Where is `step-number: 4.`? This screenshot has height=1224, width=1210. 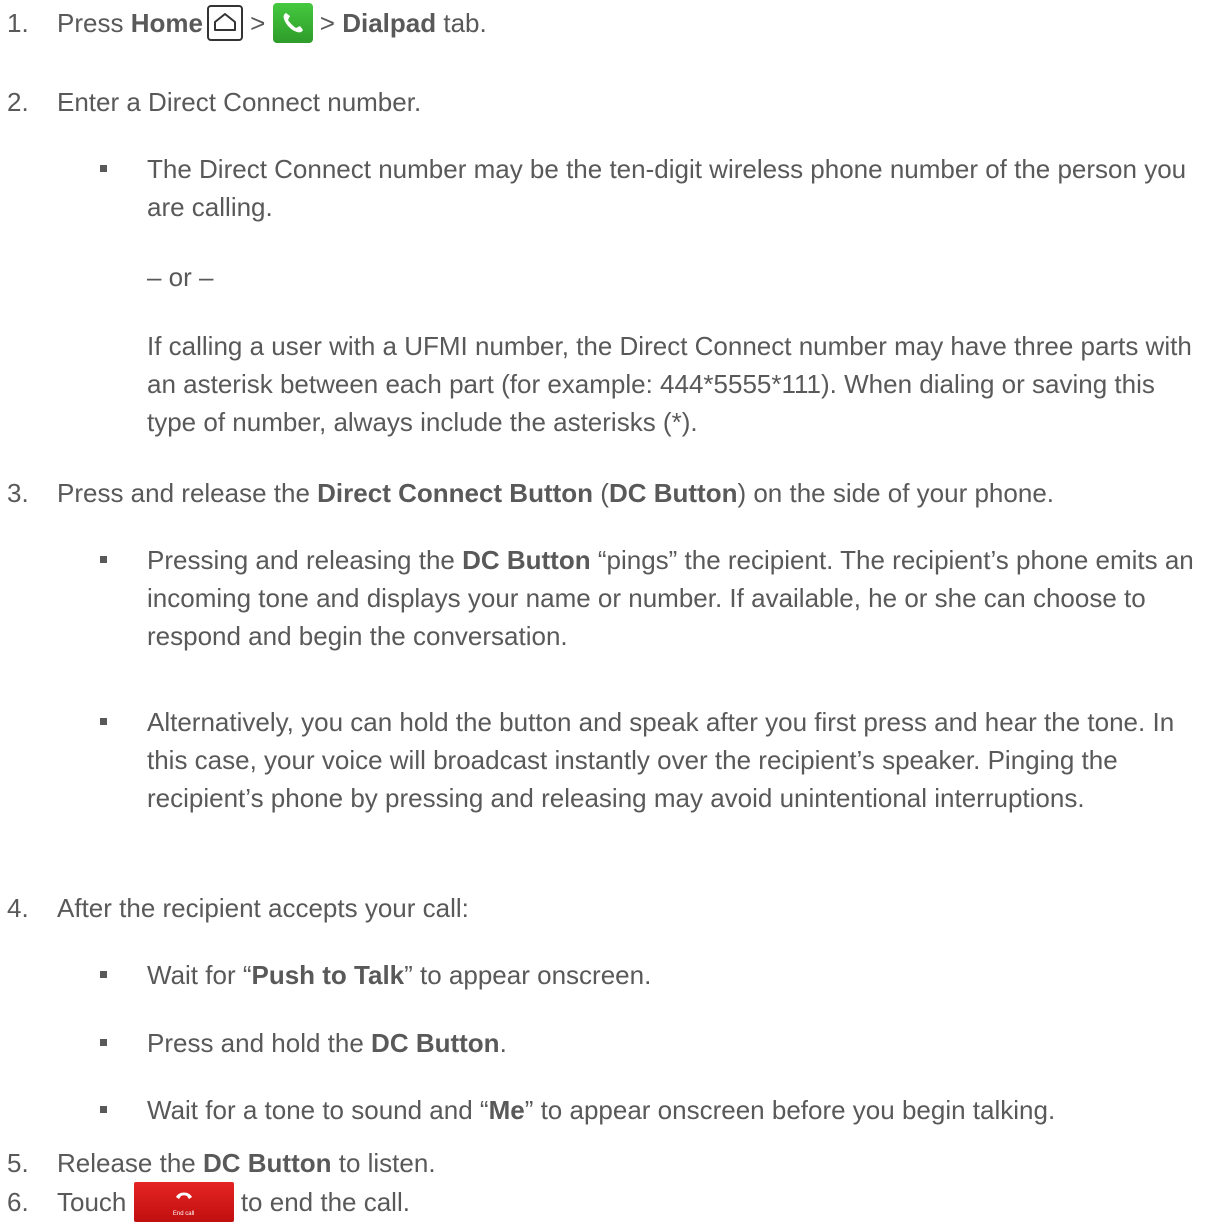 step-number: 4. is located at coordinates (18, 908).